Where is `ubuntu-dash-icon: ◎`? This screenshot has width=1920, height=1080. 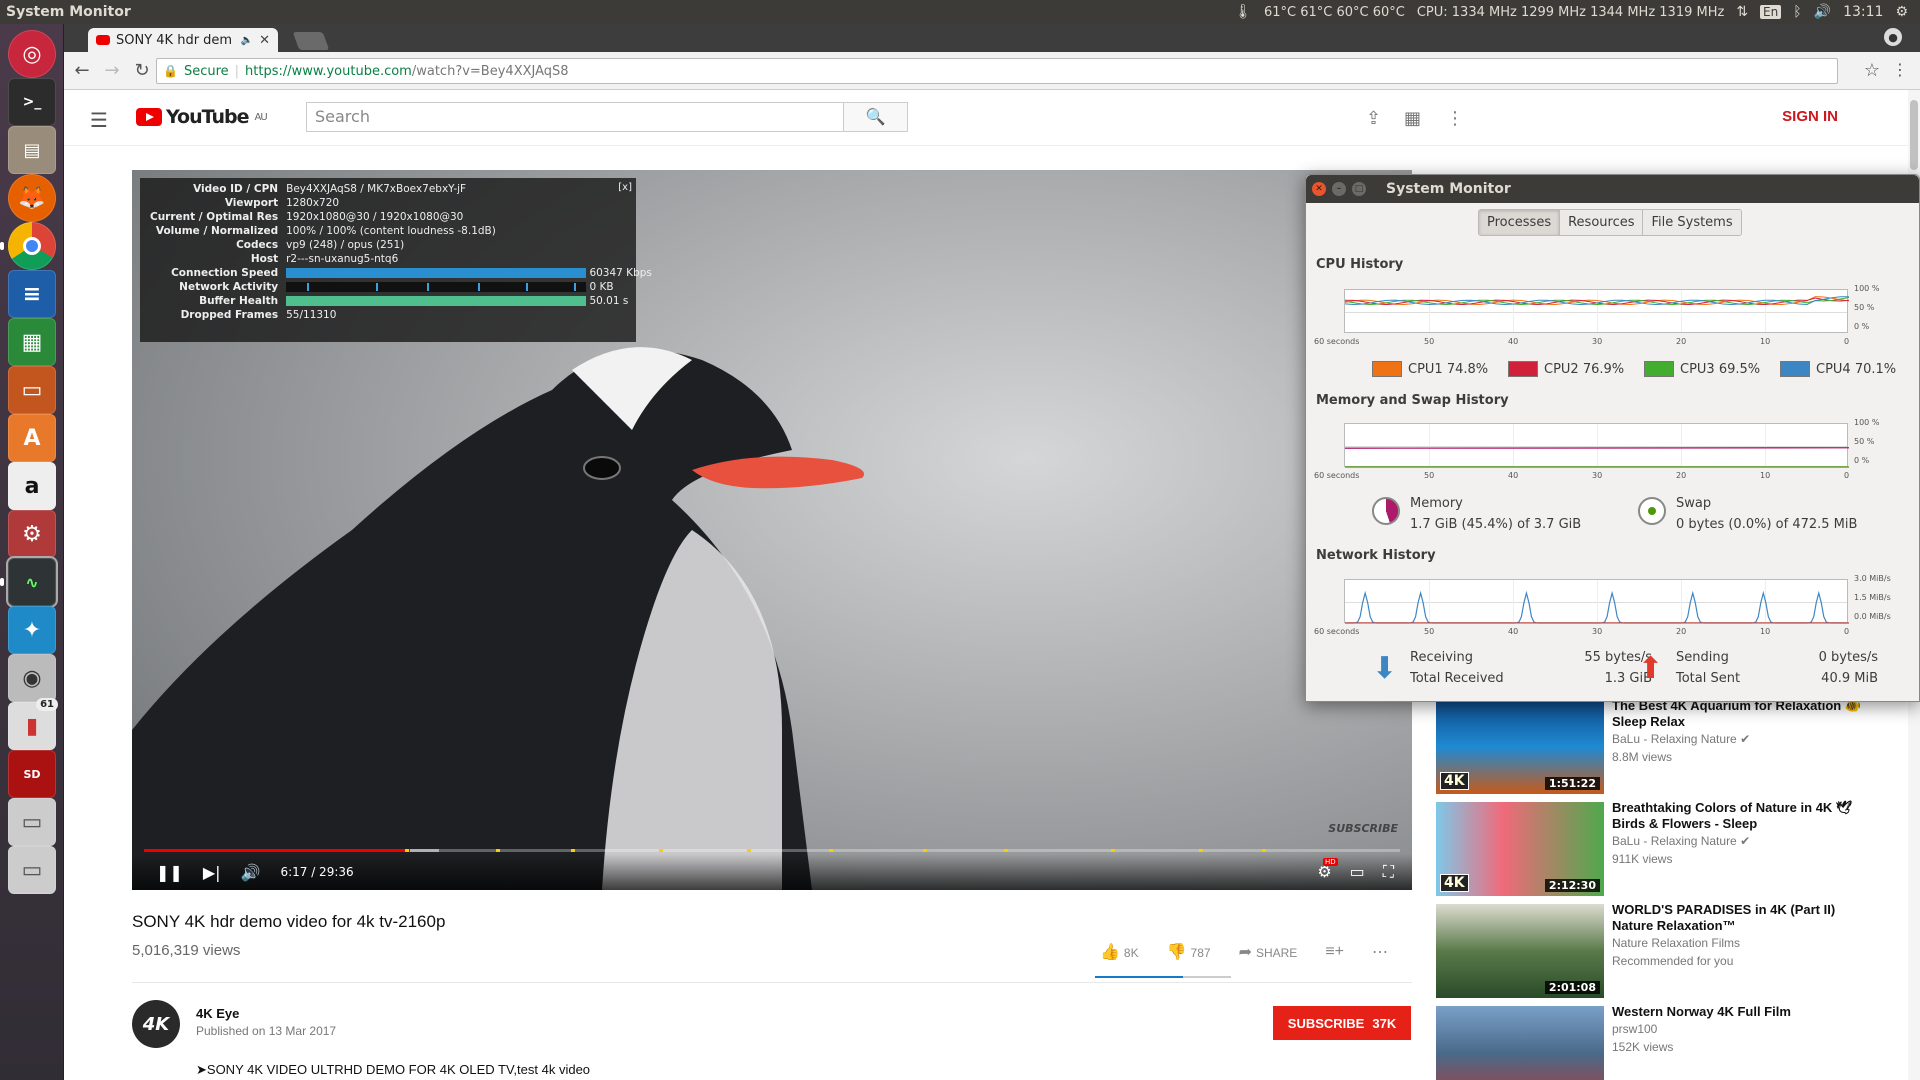 ubuntu-dash-icon: ◎ is located at coordinates (32, 54).